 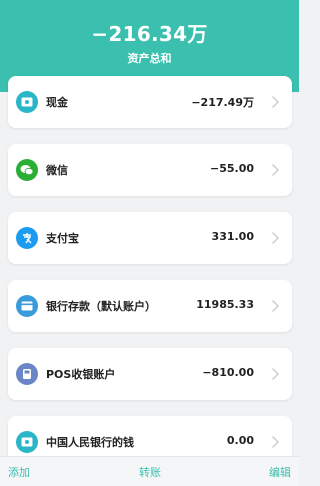 I want to click on account-name: POS收银账户, so click(x=81, y=374).